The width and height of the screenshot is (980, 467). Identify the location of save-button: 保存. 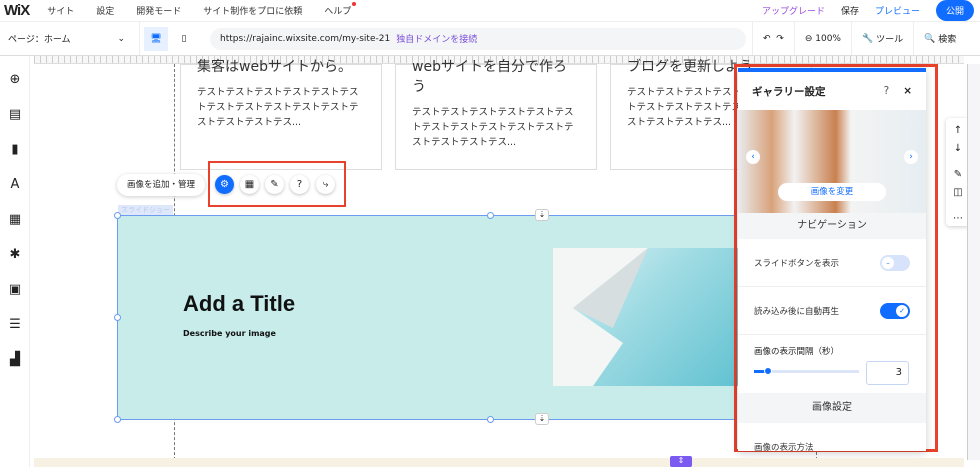
(850, 10).